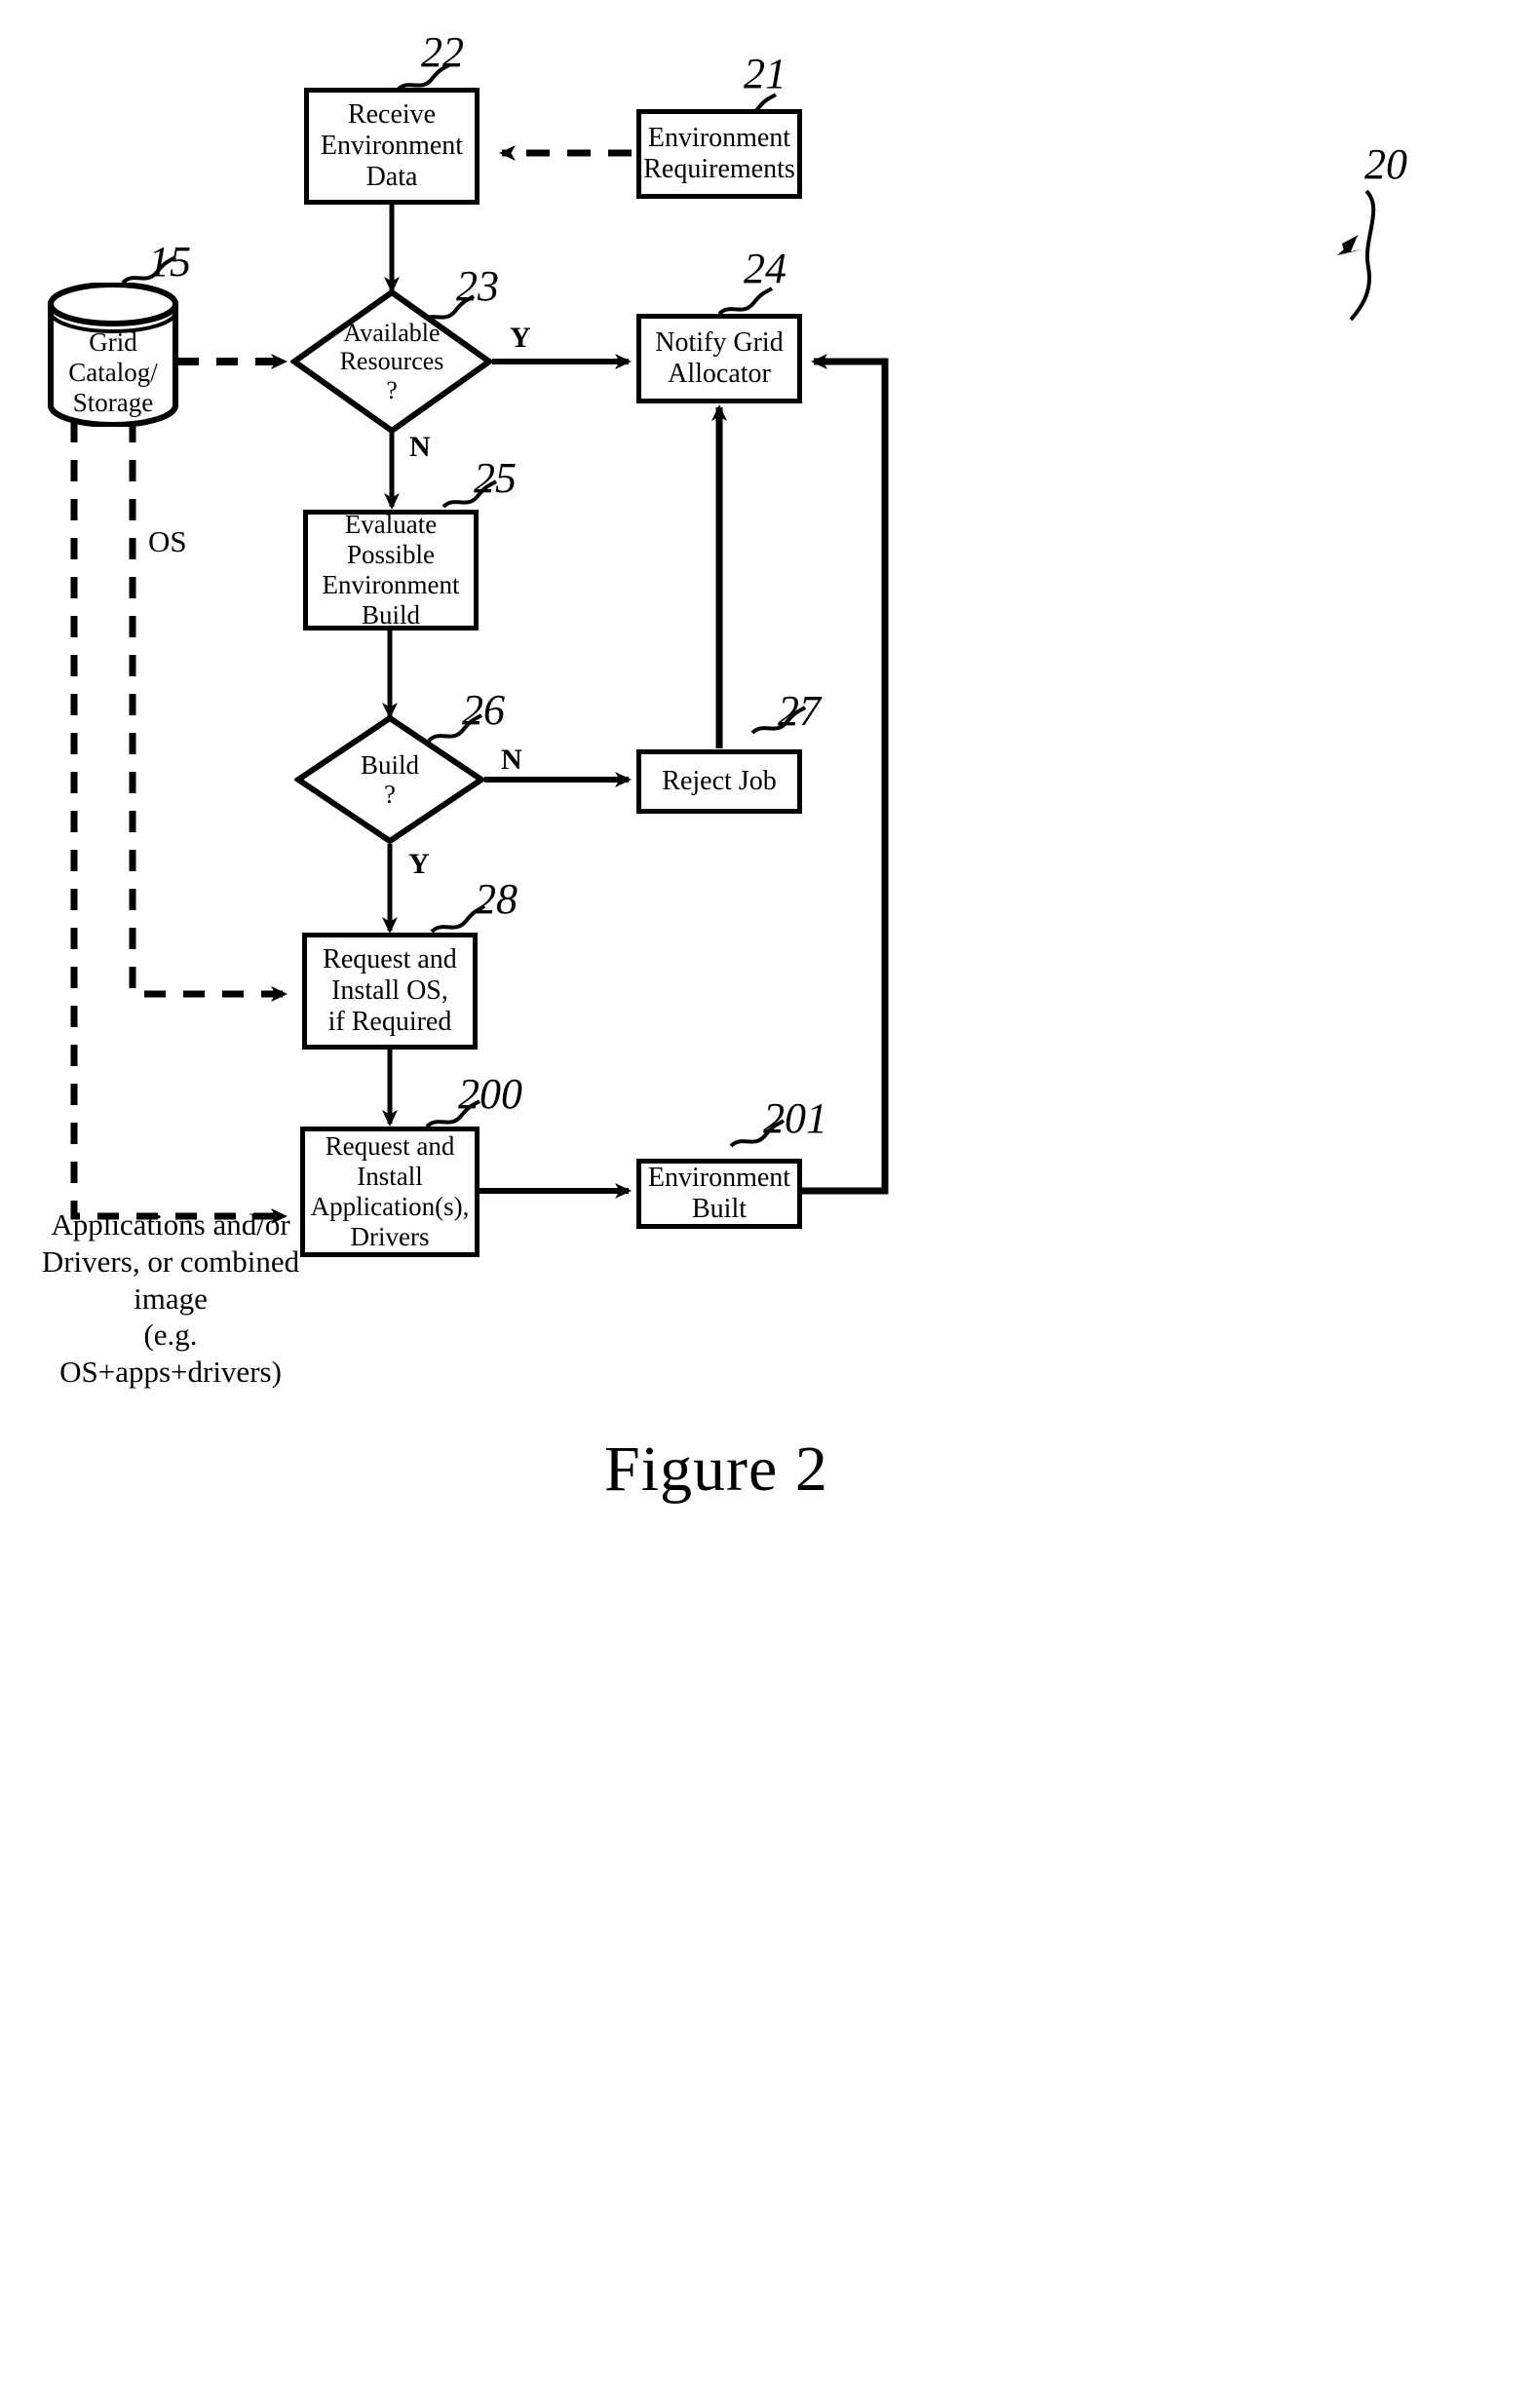  Describe the element at coordinates (496, 899) in the screenshot. I see `ref-number-28: 28` at that location.